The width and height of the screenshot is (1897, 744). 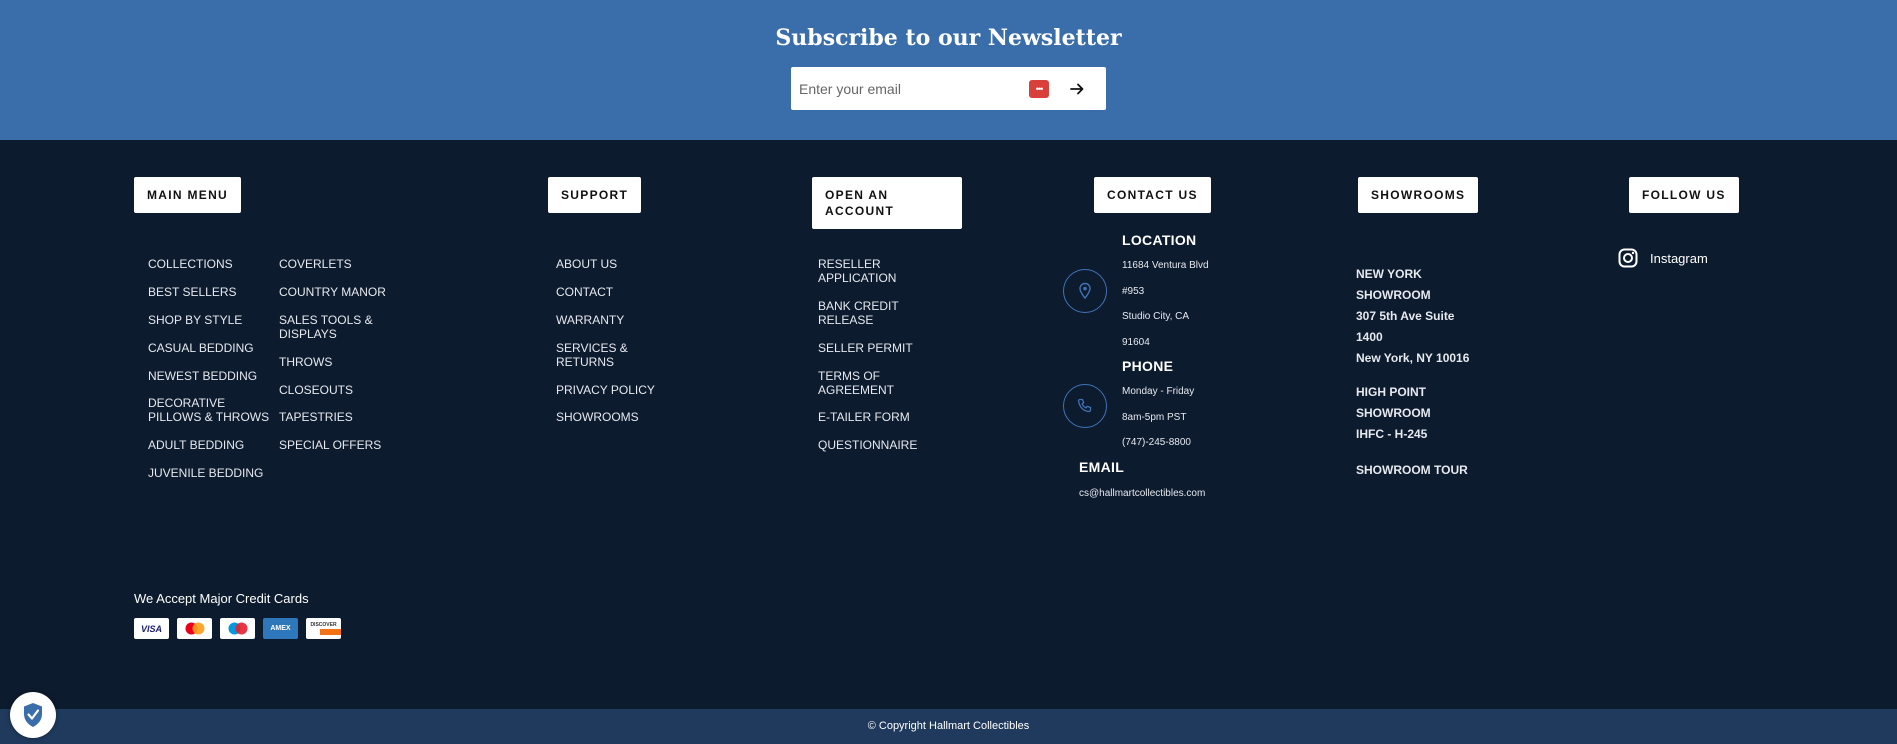 What do you see at coordinates (857, 271) in the screenshot?
I see `account-link-reseller-application: RESELLER APPLICATION` at bounding box center [857, 271].